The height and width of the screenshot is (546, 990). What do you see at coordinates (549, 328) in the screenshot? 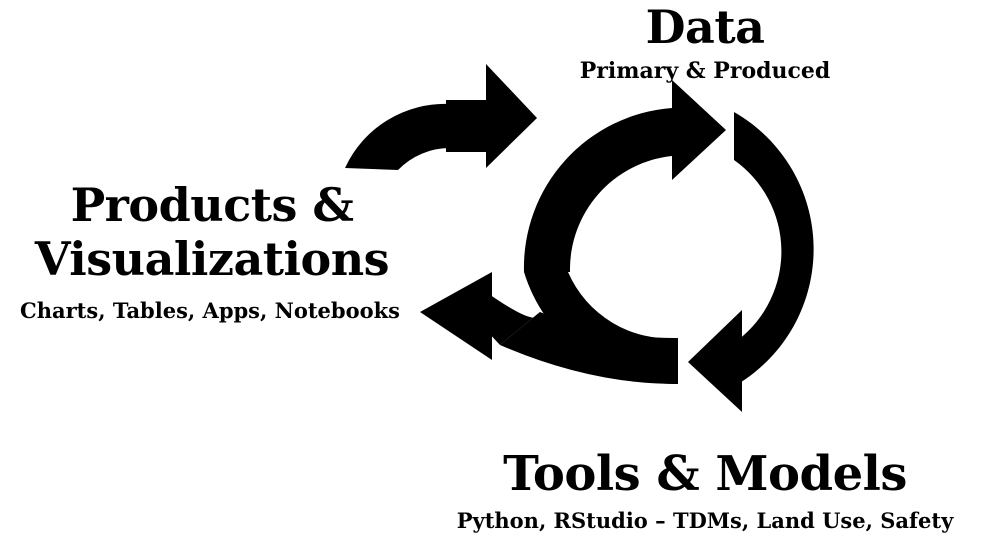
I see `loop-to-products-arrow-icon` at bounding box center [549, 328].